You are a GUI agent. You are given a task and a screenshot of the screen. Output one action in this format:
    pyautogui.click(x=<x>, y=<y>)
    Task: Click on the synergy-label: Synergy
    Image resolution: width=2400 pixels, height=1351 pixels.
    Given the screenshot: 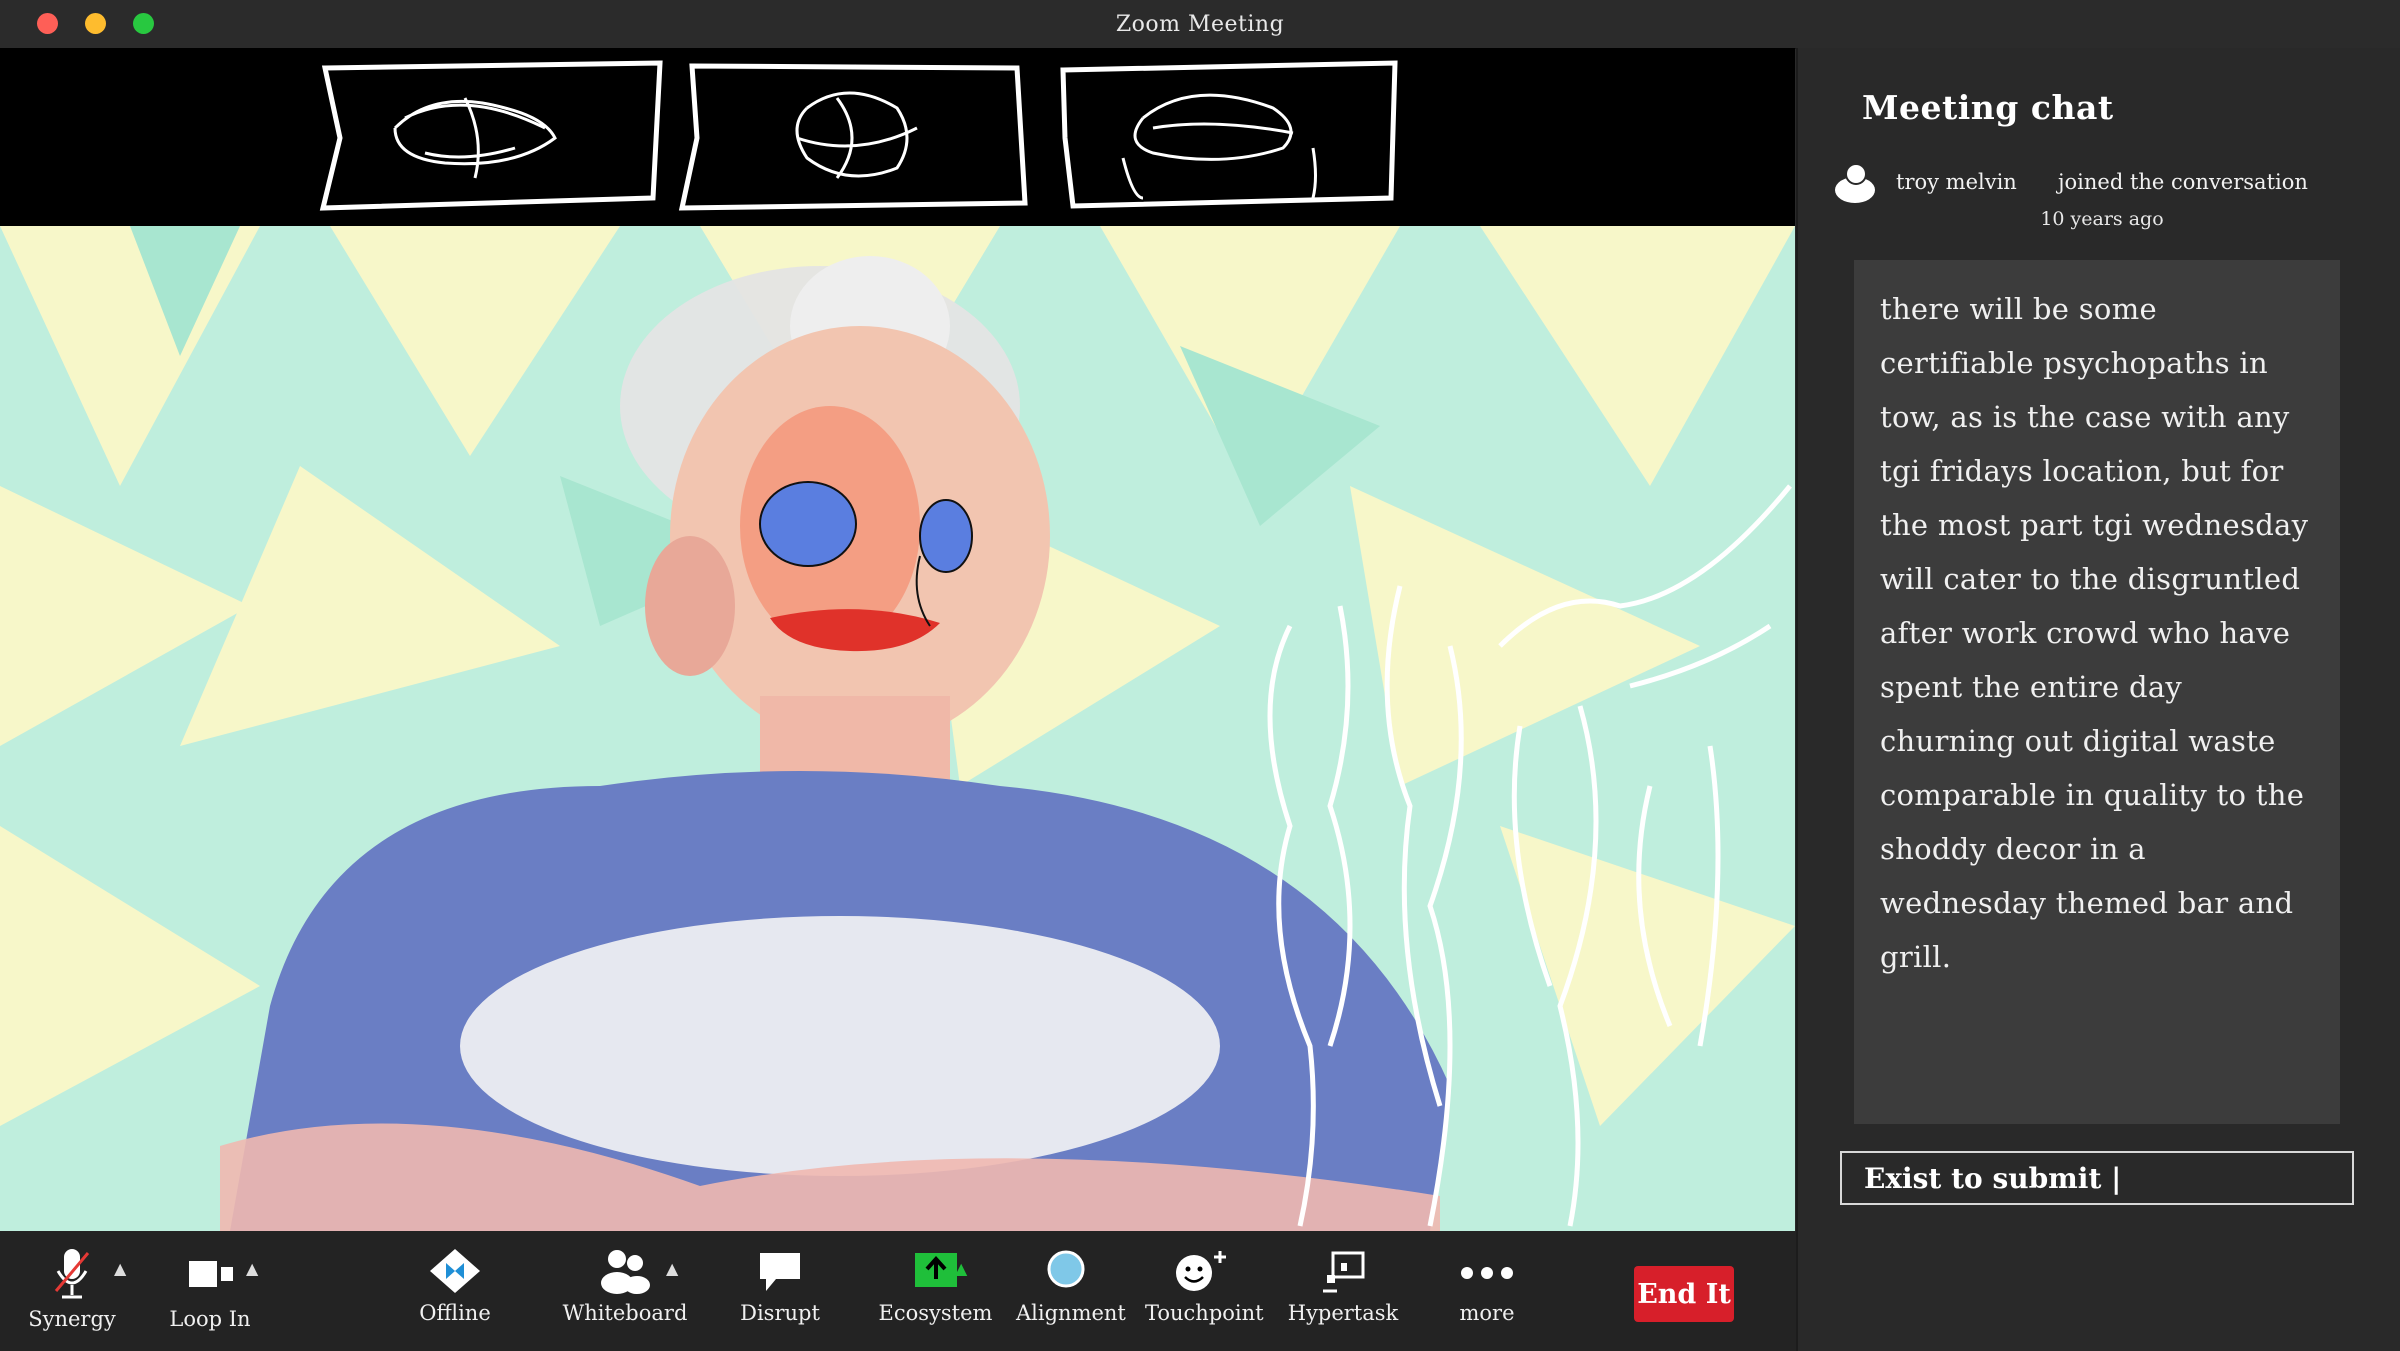 What is the action you would take?
    pyautogui.click(x=72, y=1319)
    